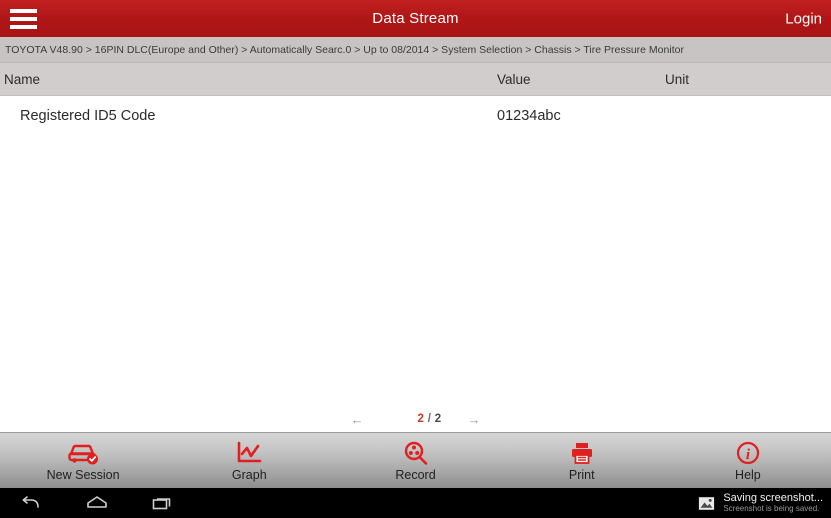 Image resolution: width=831 pixels, height=518 pixels. I want to click on help-button: i Help, so click(748, 460).